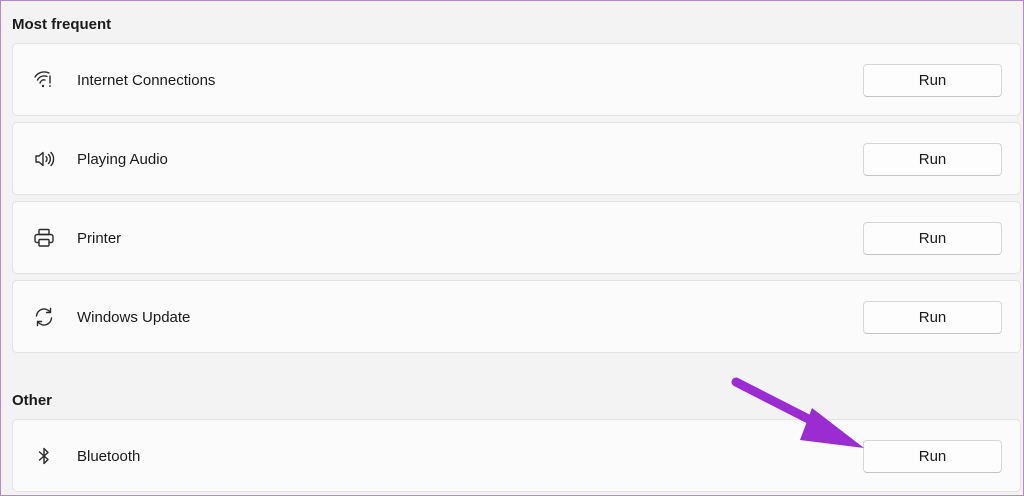  I want to click on troubleshooter-internet-connections: Internet Connections Run, so click(516, 79).